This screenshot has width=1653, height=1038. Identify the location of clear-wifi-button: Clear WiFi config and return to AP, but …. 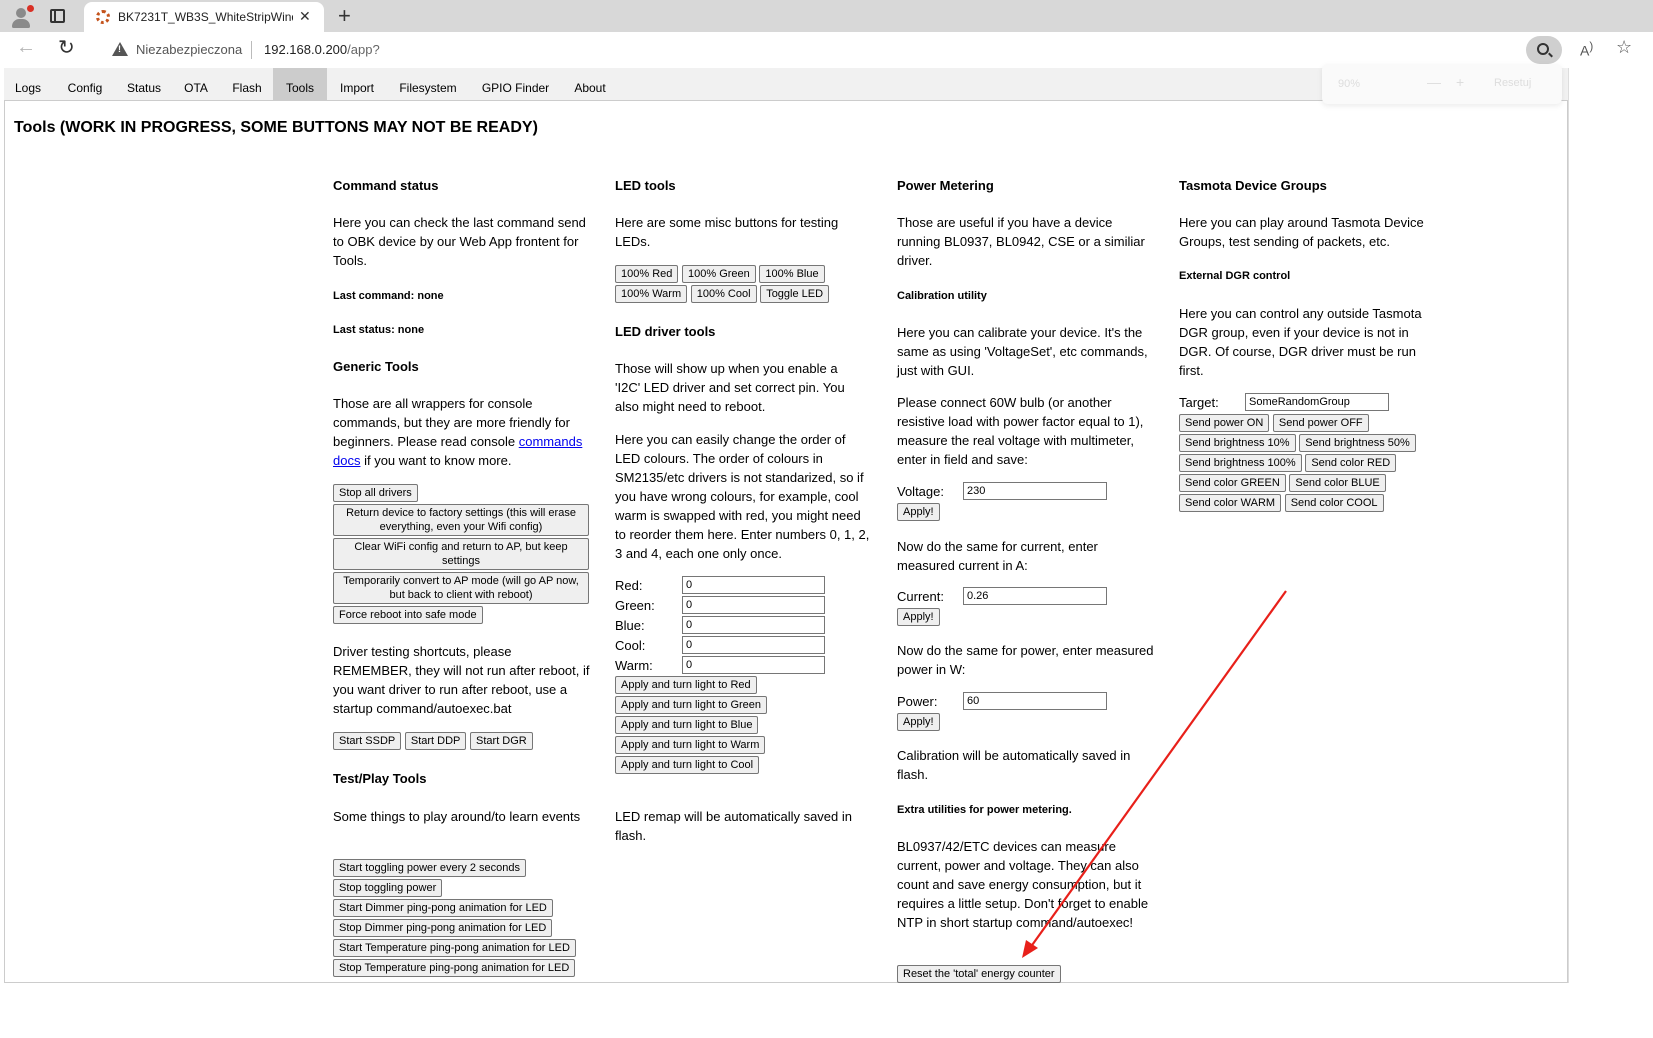
(461, 554).